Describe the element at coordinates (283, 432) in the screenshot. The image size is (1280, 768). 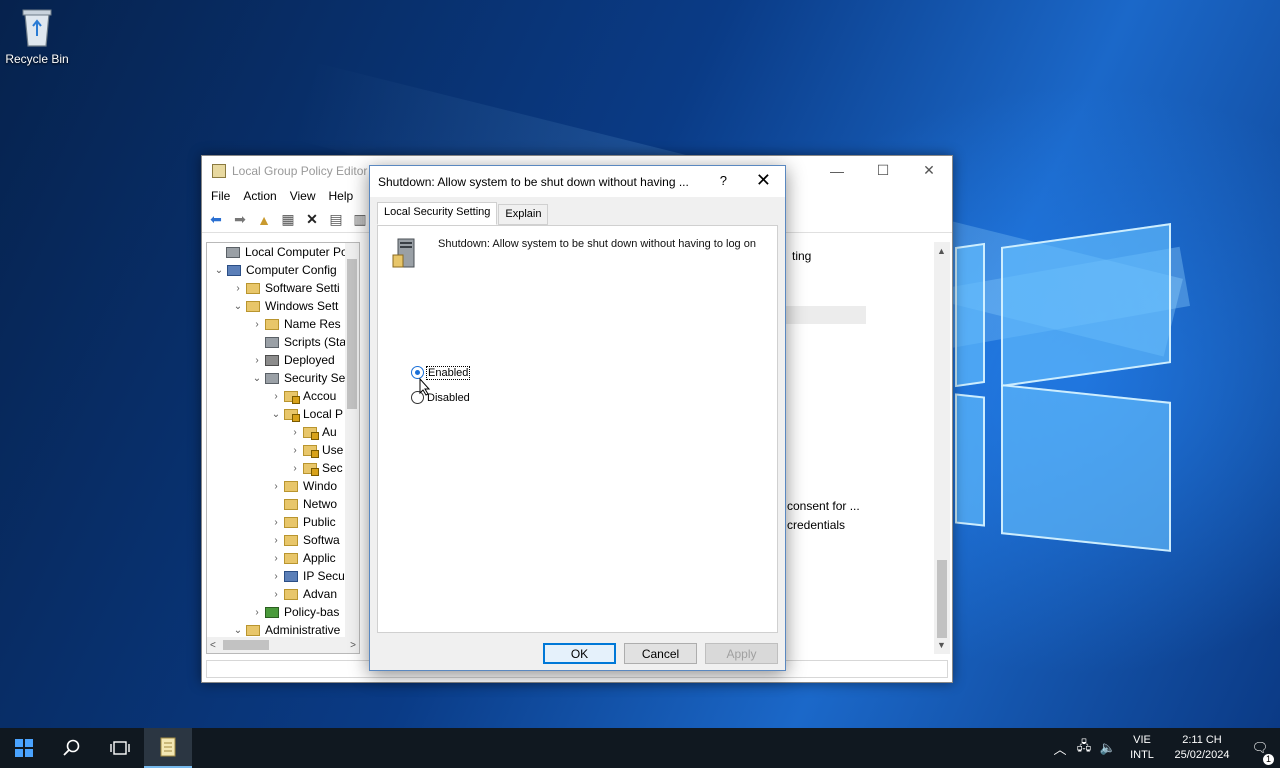
I see `tree-node: › Au` at that location.